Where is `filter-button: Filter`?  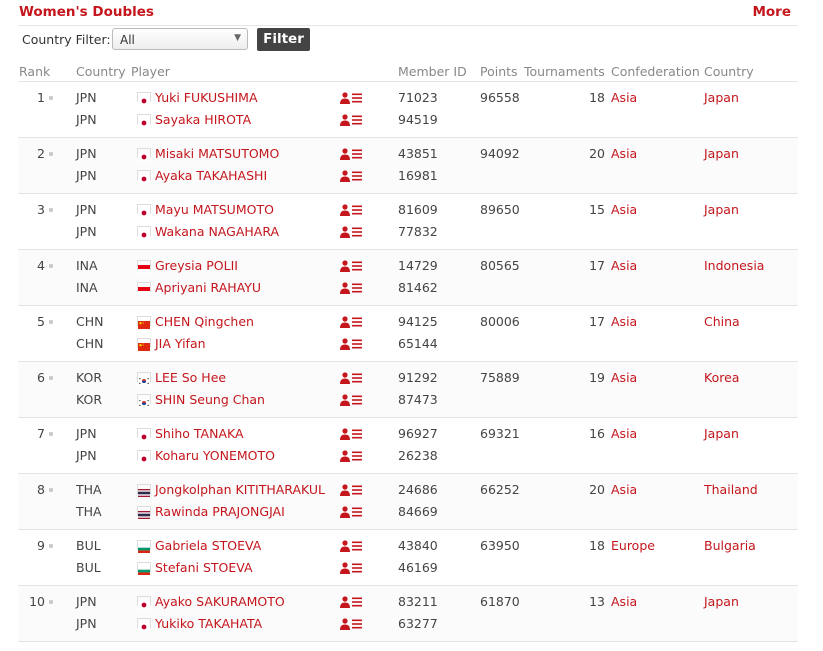
filter-button: Filter is located at coordinates (283, 39).